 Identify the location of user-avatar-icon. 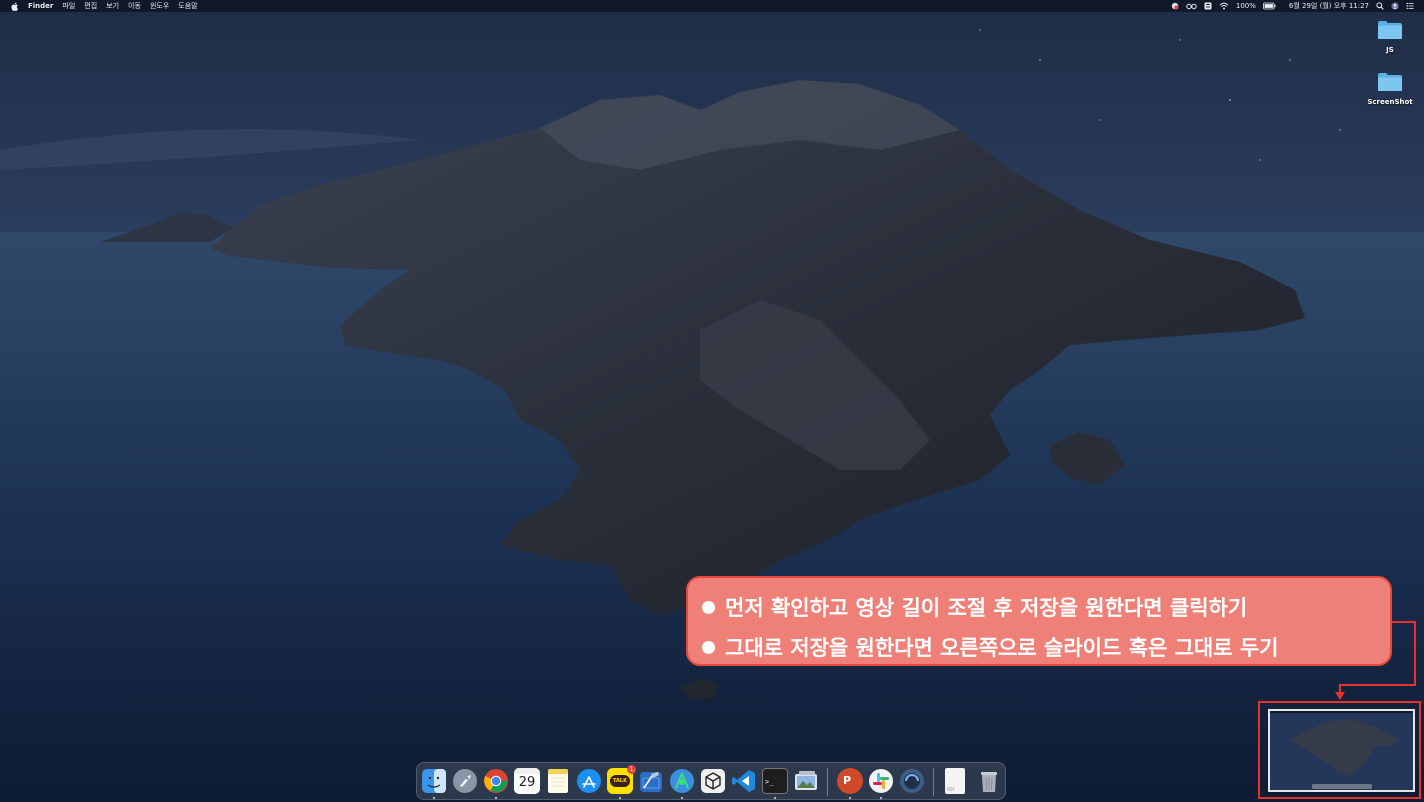
(1395, 6).